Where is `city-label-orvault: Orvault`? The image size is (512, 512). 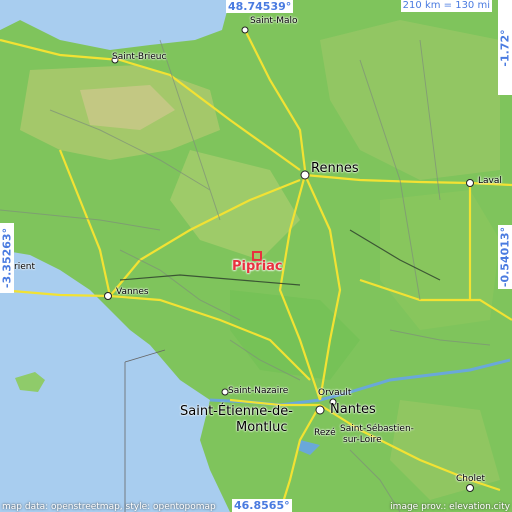
city-label-orvault: Orvault is located at coordinates (335, 393).